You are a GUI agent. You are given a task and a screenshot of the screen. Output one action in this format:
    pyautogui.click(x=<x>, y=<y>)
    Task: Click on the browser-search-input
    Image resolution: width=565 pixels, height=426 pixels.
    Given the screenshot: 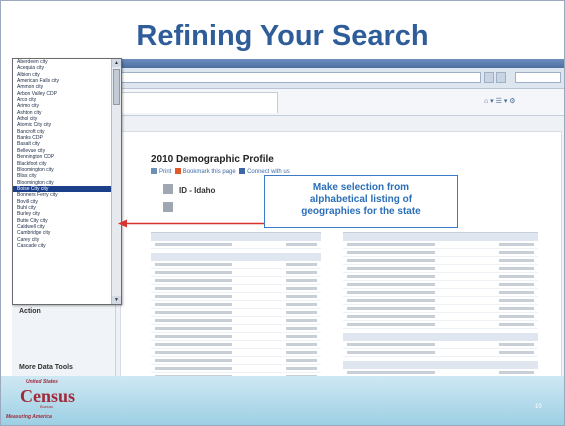 What is the action you would take?
    pyautogui.click(x=538, y=77)
    